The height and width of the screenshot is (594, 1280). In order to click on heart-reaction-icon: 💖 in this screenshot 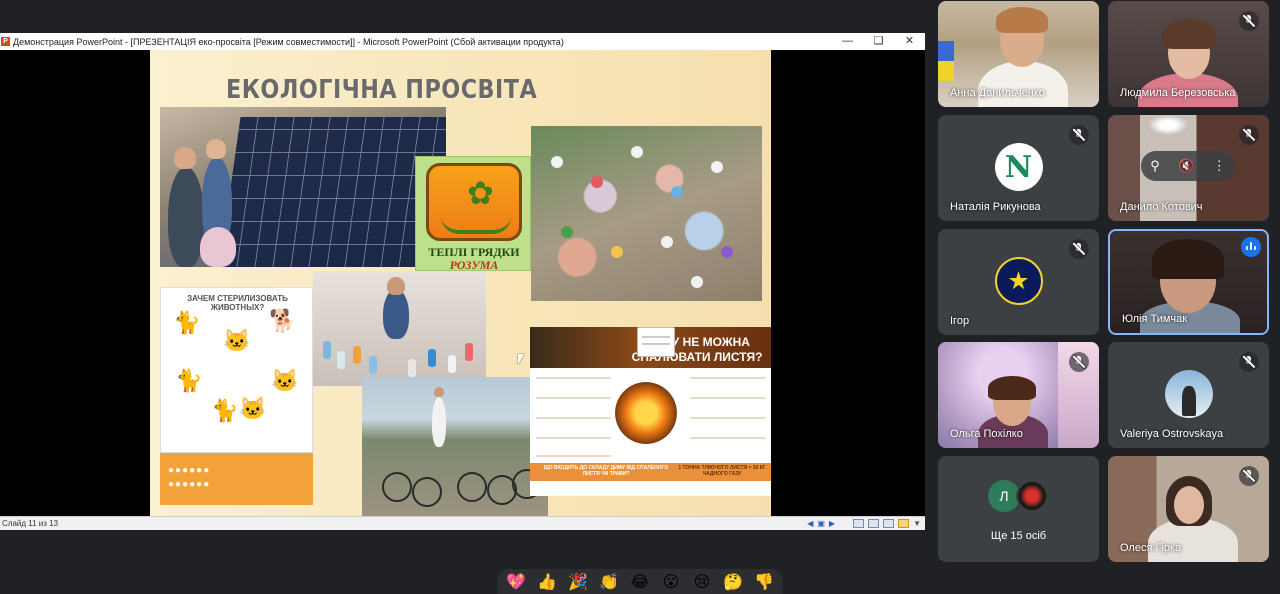, I will do `click(516, 581)`.